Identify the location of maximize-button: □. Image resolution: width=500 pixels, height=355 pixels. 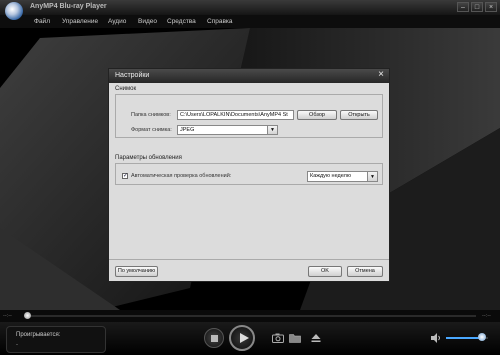
(477, 7).